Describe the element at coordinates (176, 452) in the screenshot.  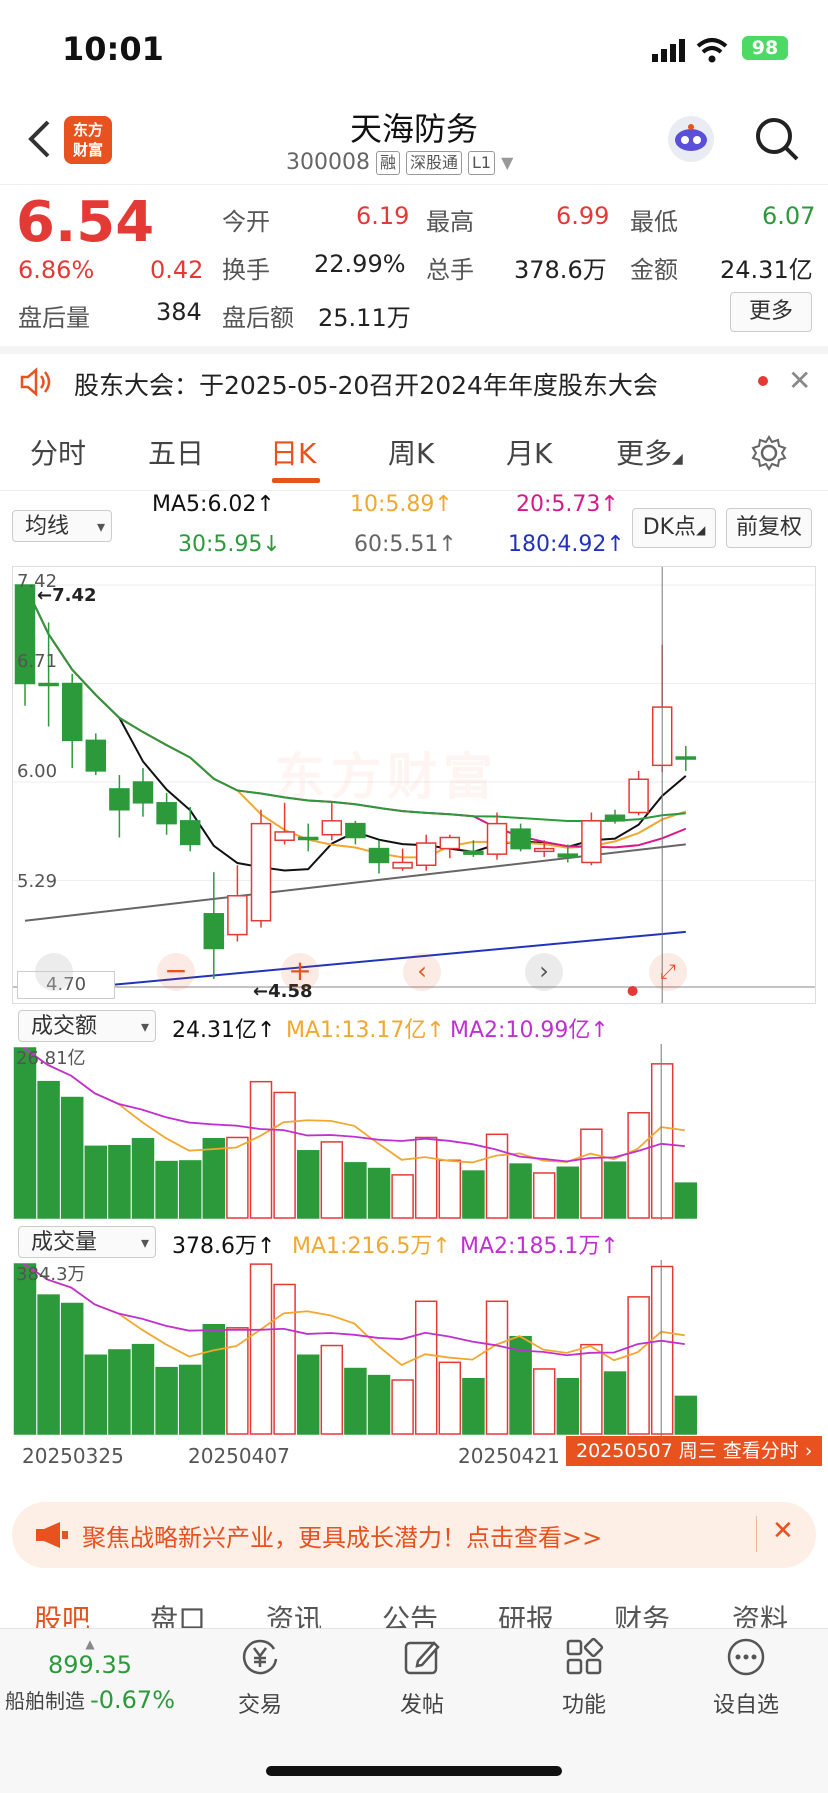
I see `tab-five-day: 五日` at that location.